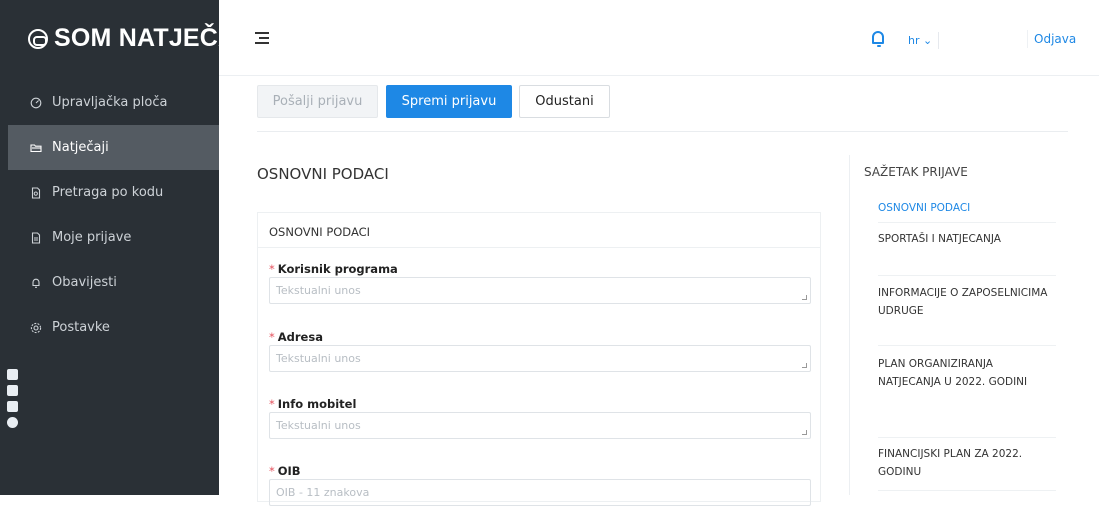  What do you see at coordinates (12, 374) in the screenshot?
I see `camera-icon` at bounding box center [12, 374].